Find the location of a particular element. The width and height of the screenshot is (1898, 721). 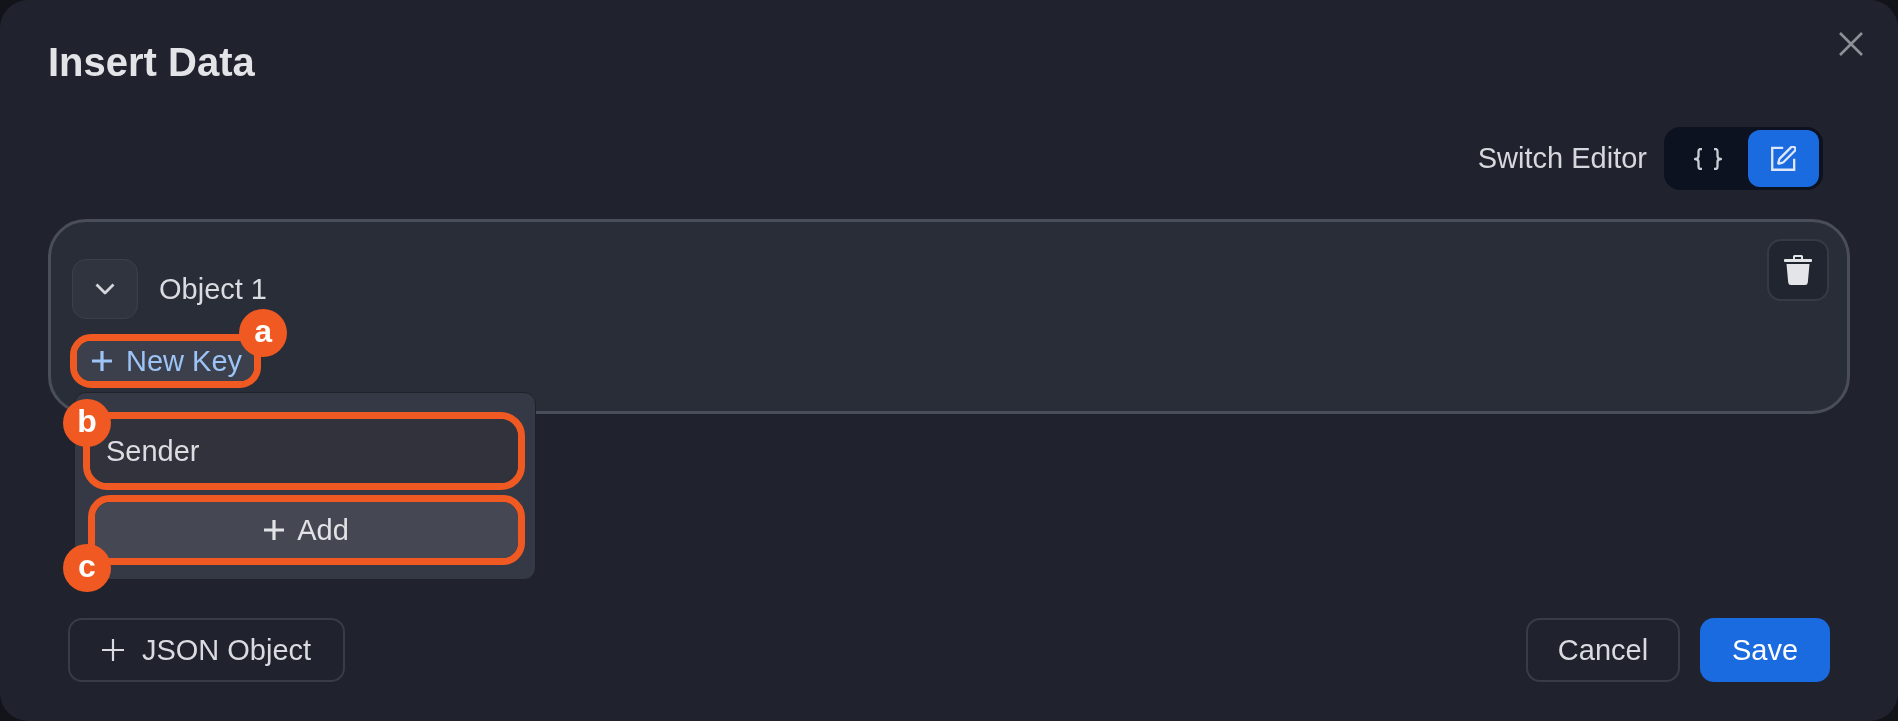

trash-icon is located at coordinates (1798, 270).